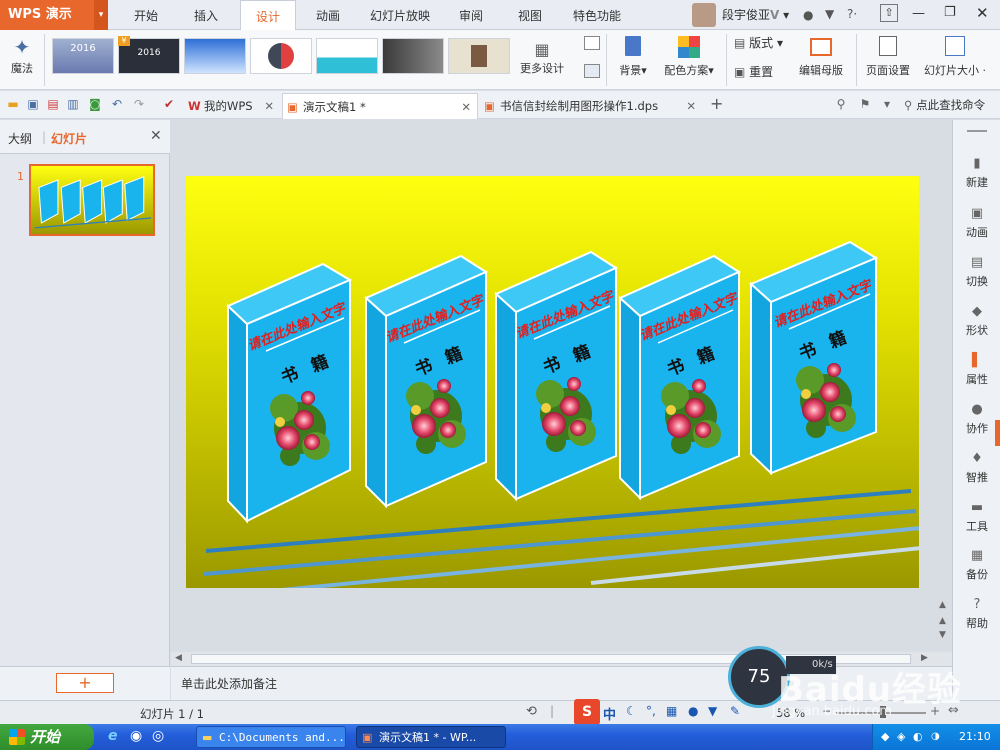 This screenshot has width=1000, height=750. I want to click on export-pdf-icon: ▤, so click(53, 104).